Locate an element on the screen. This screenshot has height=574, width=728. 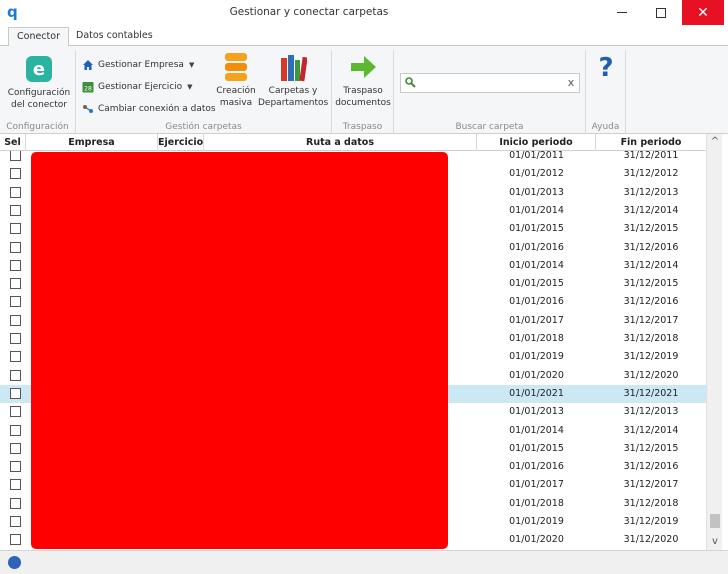
database-stack-icon is located at coordinates (236, 67).